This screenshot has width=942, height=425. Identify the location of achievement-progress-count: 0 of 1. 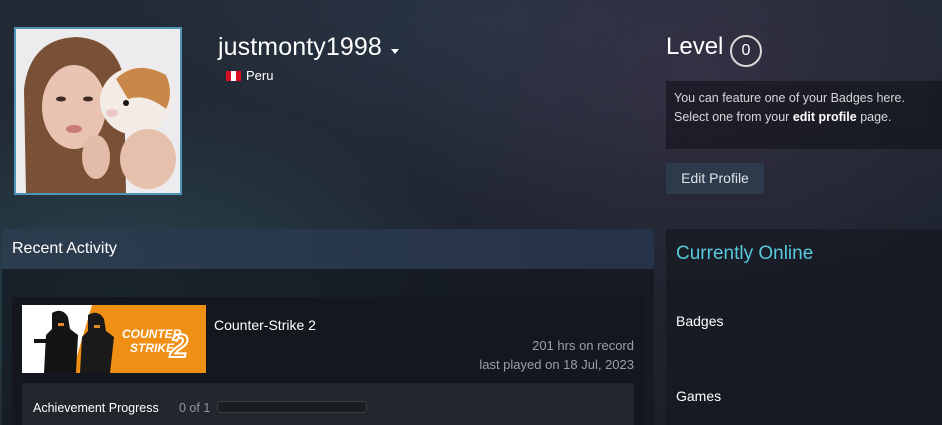
(195, 408).